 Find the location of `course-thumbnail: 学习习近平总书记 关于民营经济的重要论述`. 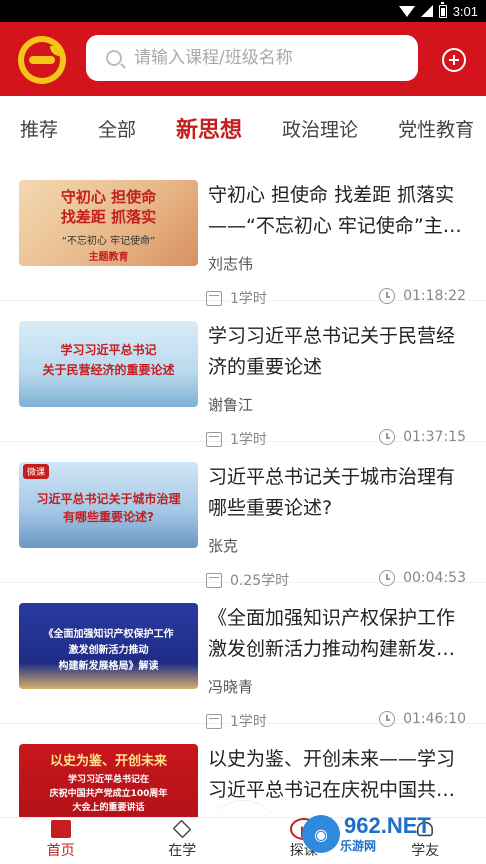

course-thumbnail: 学习习近平总书记 关于民营经济的重要论述 is located at coordinates (108, 364).